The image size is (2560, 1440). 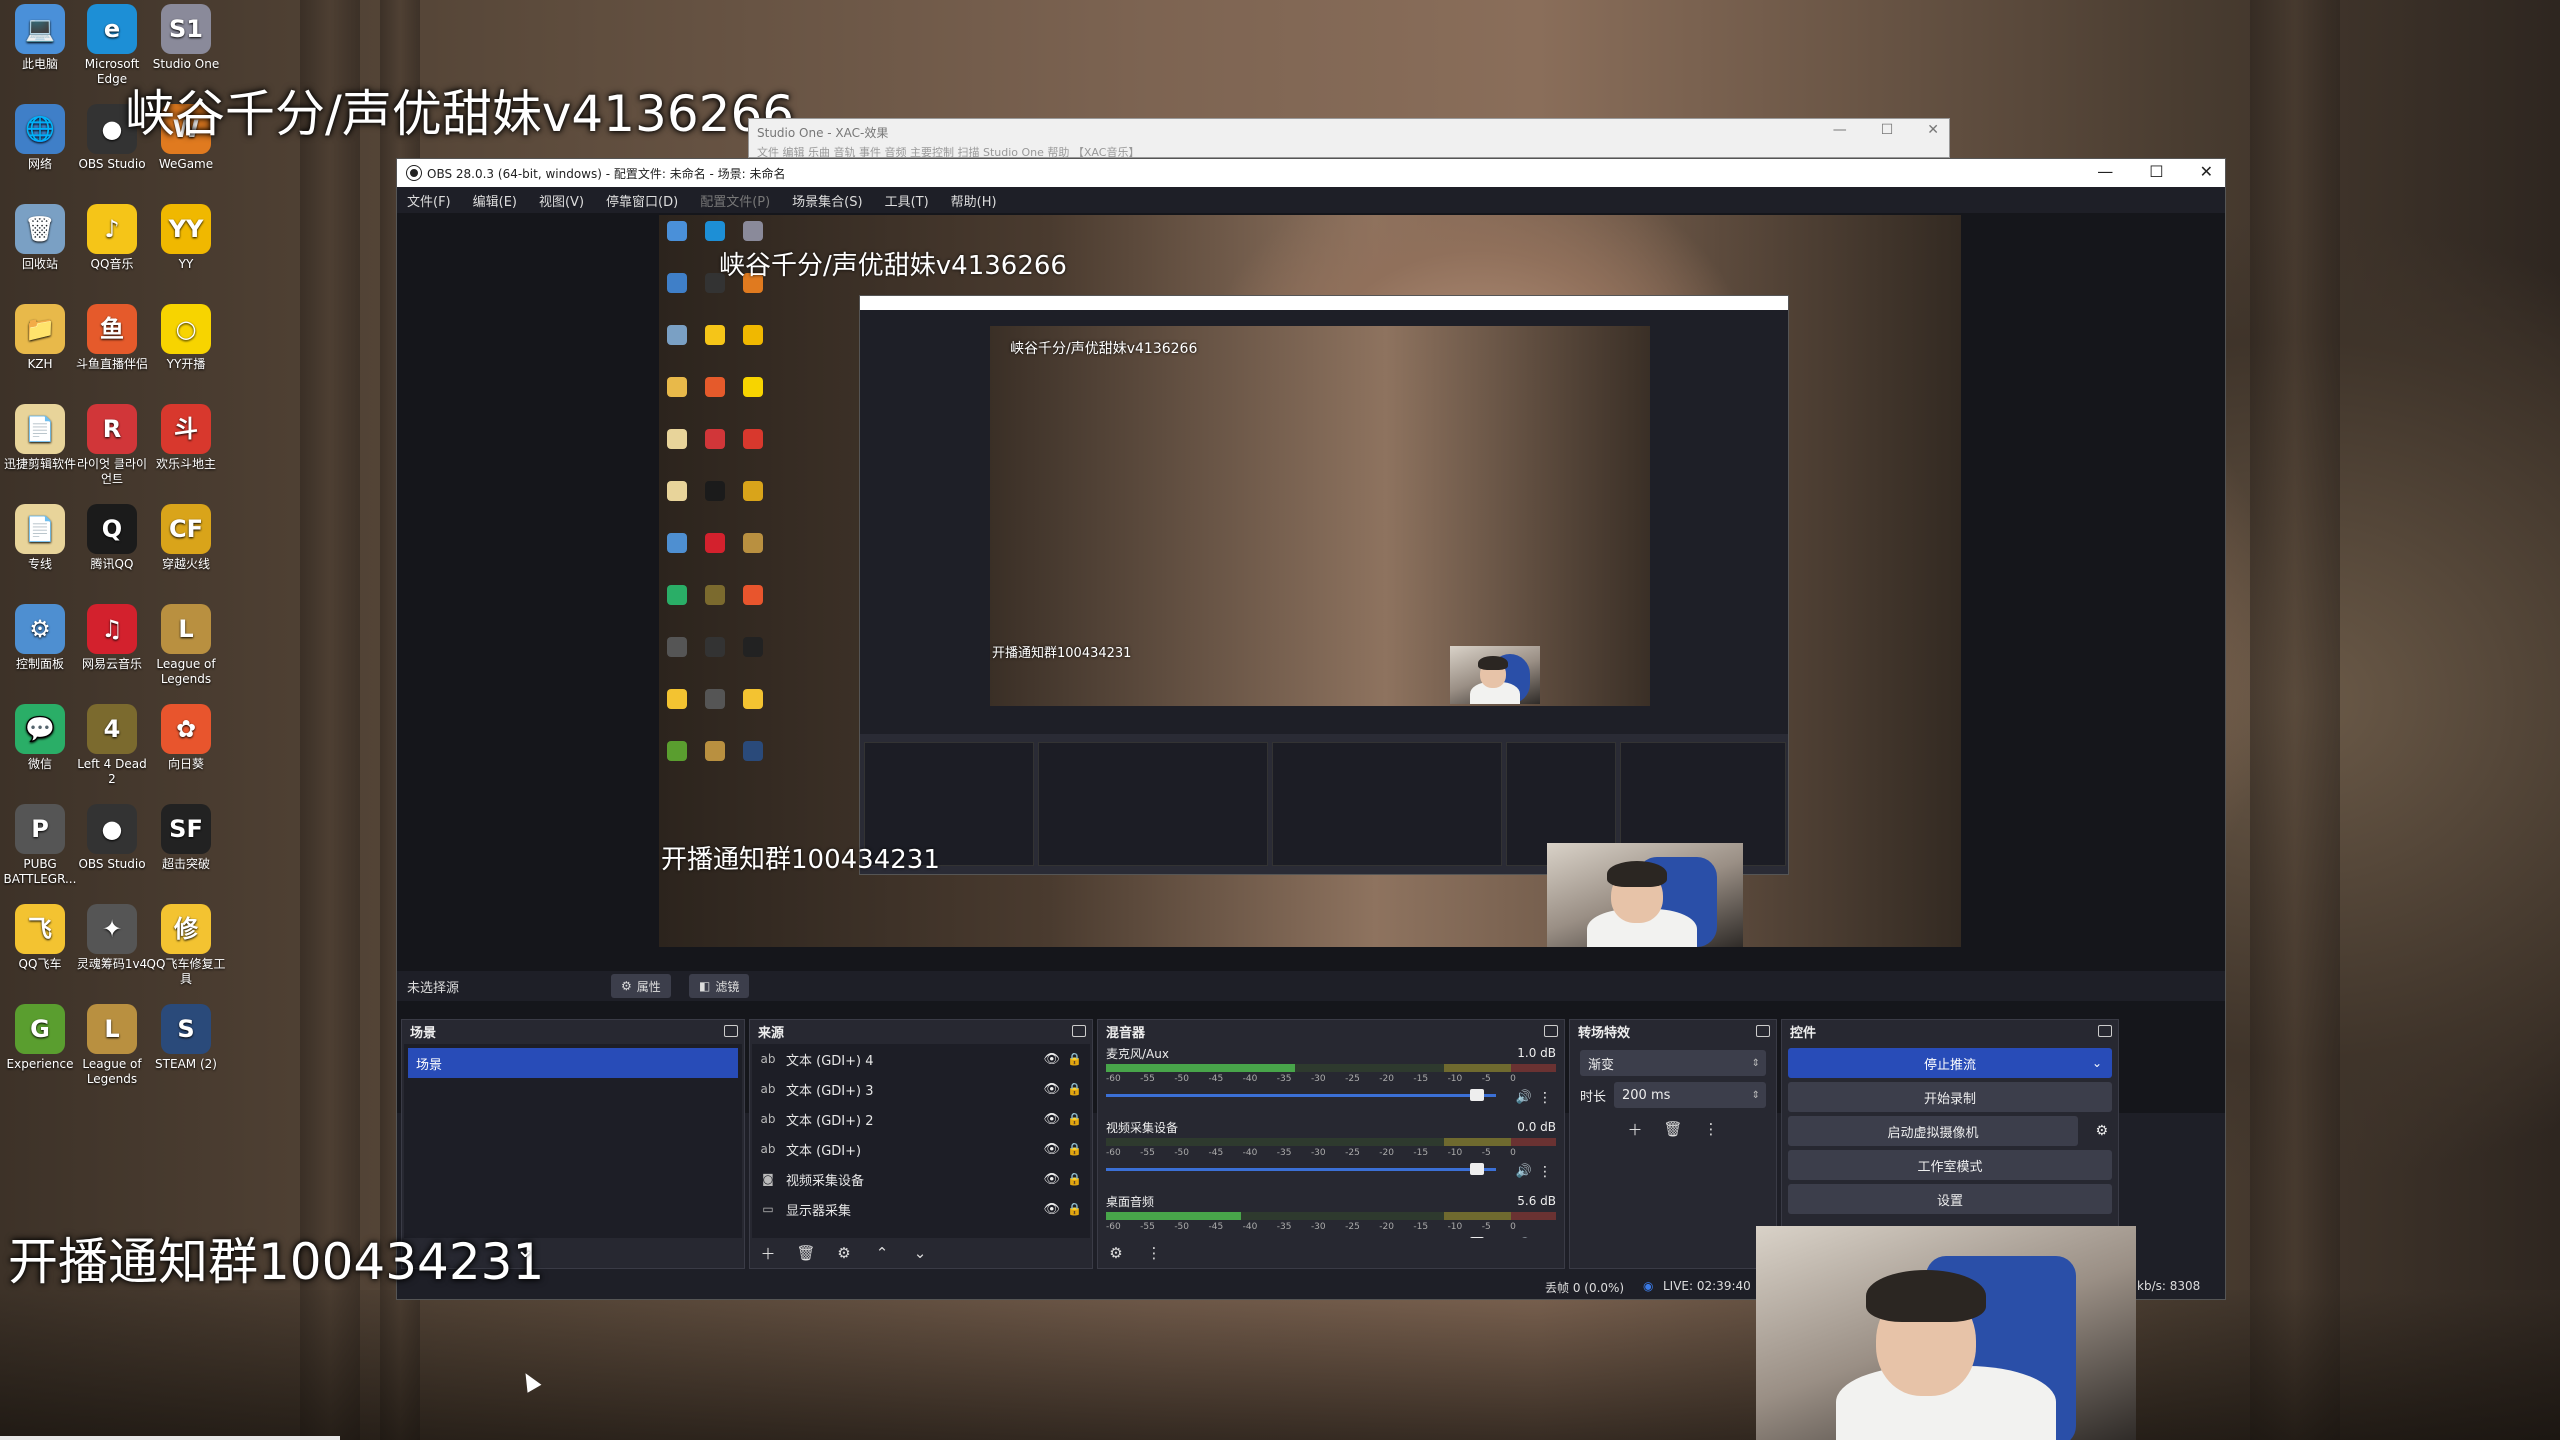 What do you see at coordinates (186, 838) in the screenshot?
I see `desktop-icon: SF 超击突破` at bounding box center [186, 838].